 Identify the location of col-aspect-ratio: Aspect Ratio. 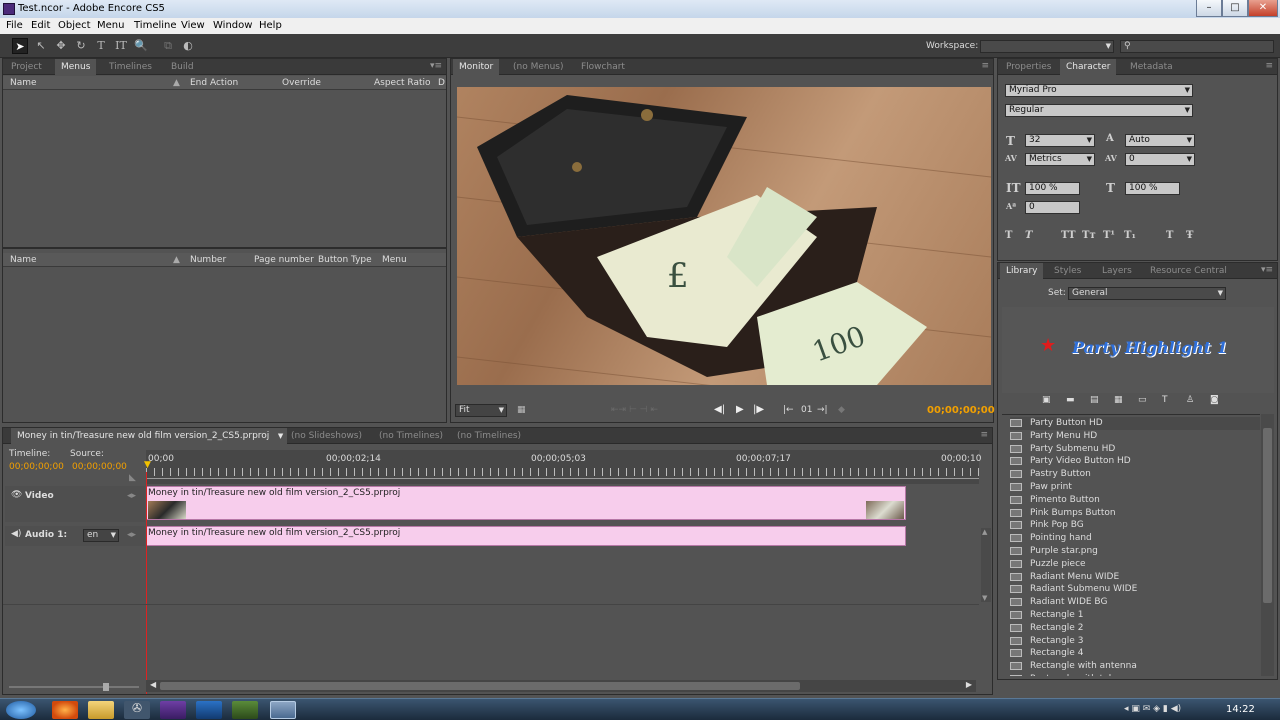
(402, 83).